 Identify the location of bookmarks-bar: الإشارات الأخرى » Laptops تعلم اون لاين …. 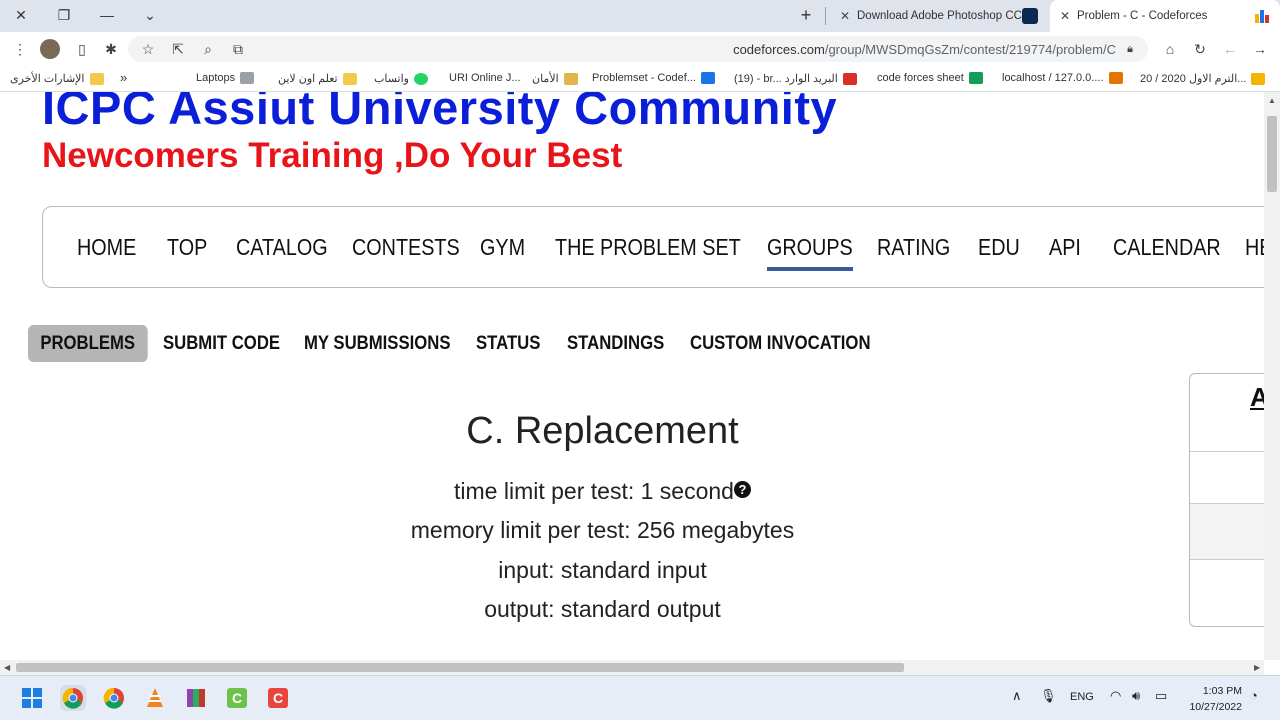
(640, 79).